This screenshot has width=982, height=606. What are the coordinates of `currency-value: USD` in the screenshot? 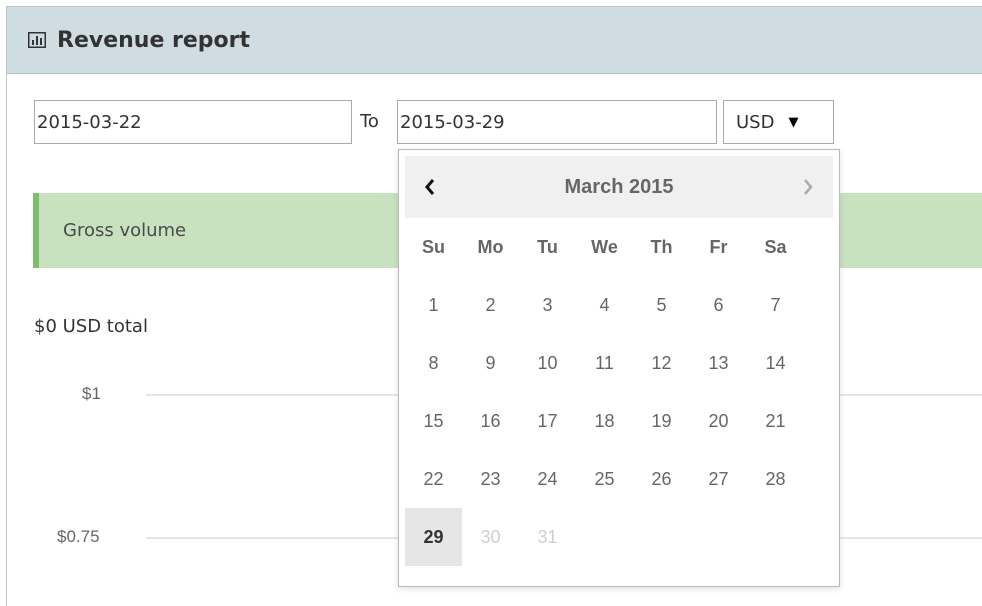 It's located at (755, 122).